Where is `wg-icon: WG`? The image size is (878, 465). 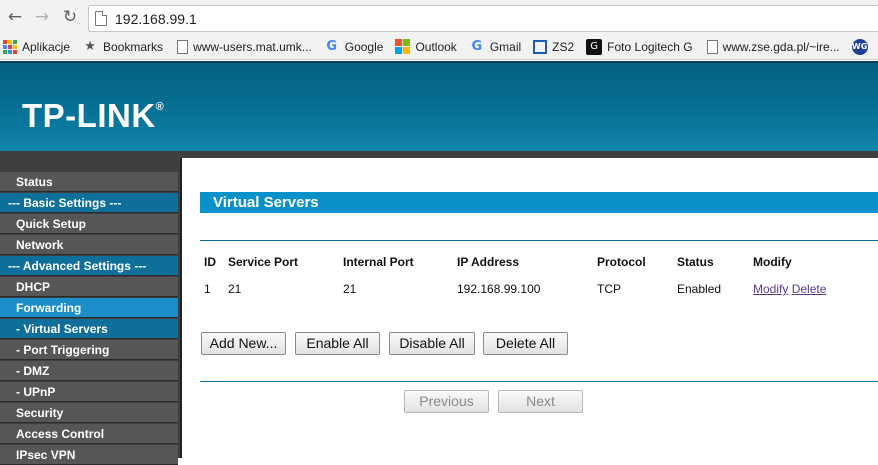 wg-icon: WG is located at coordinates (859, 46).